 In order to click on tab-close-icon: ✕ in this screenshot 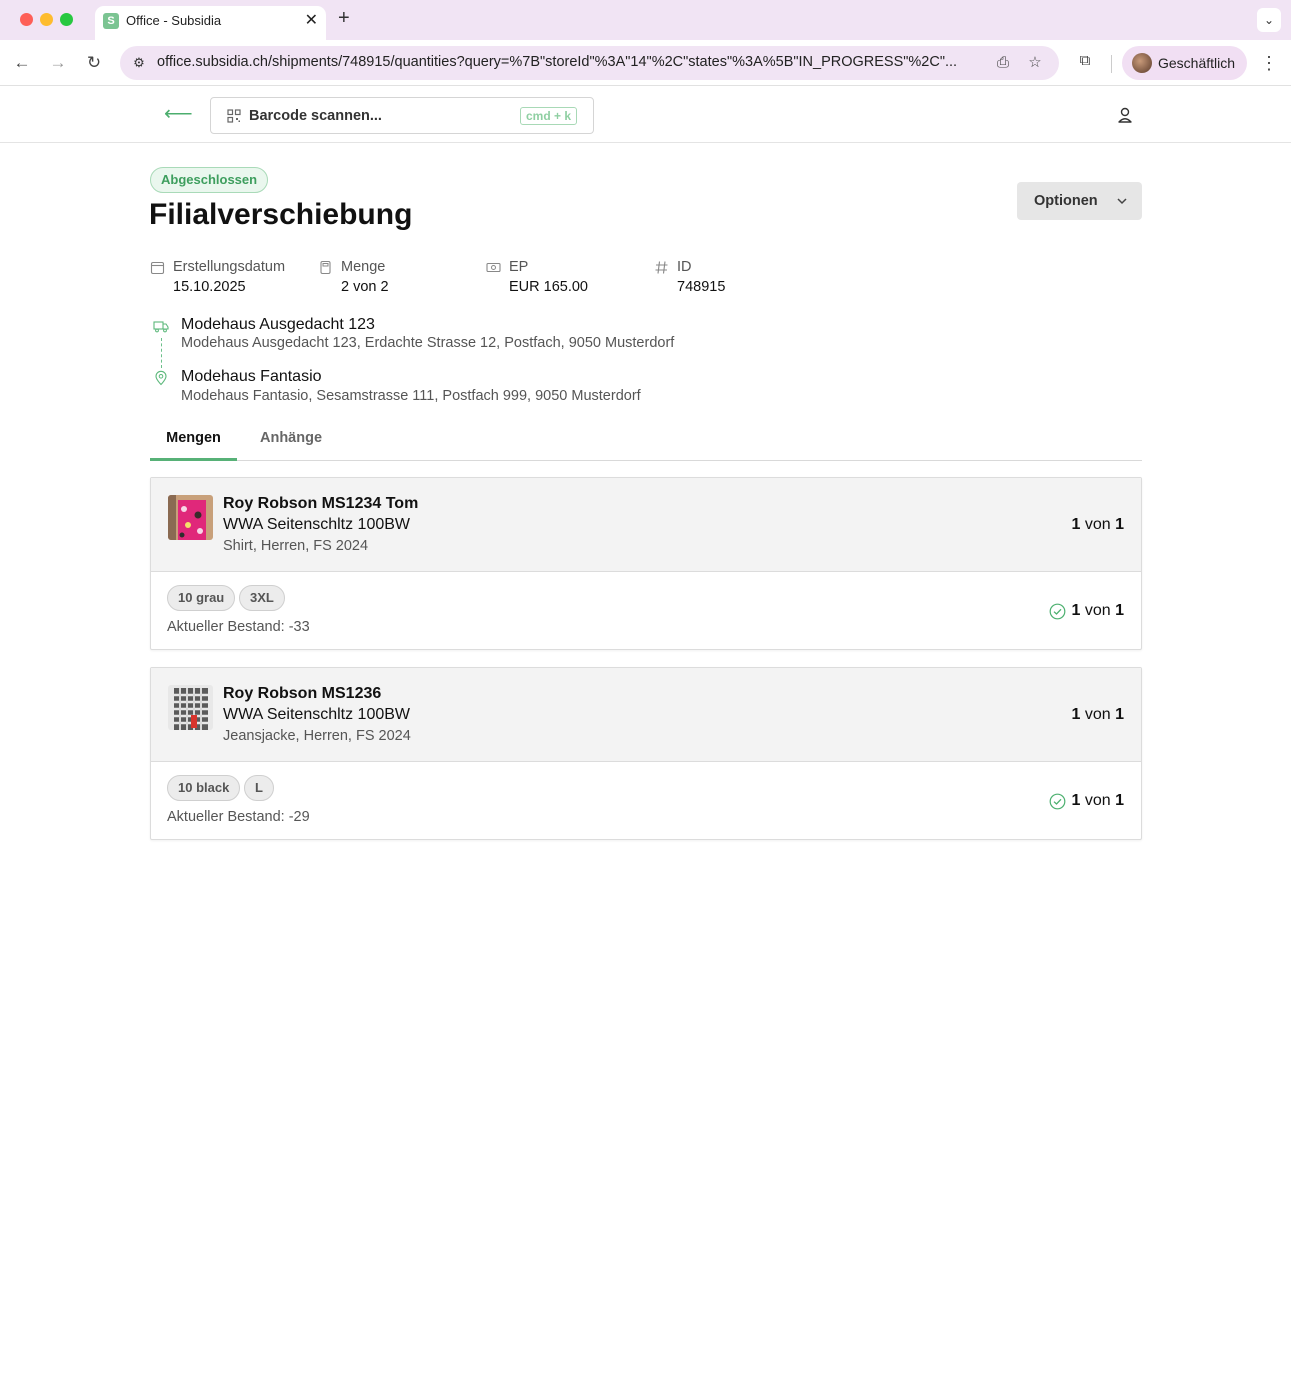, I will do `click(311, 20)`.